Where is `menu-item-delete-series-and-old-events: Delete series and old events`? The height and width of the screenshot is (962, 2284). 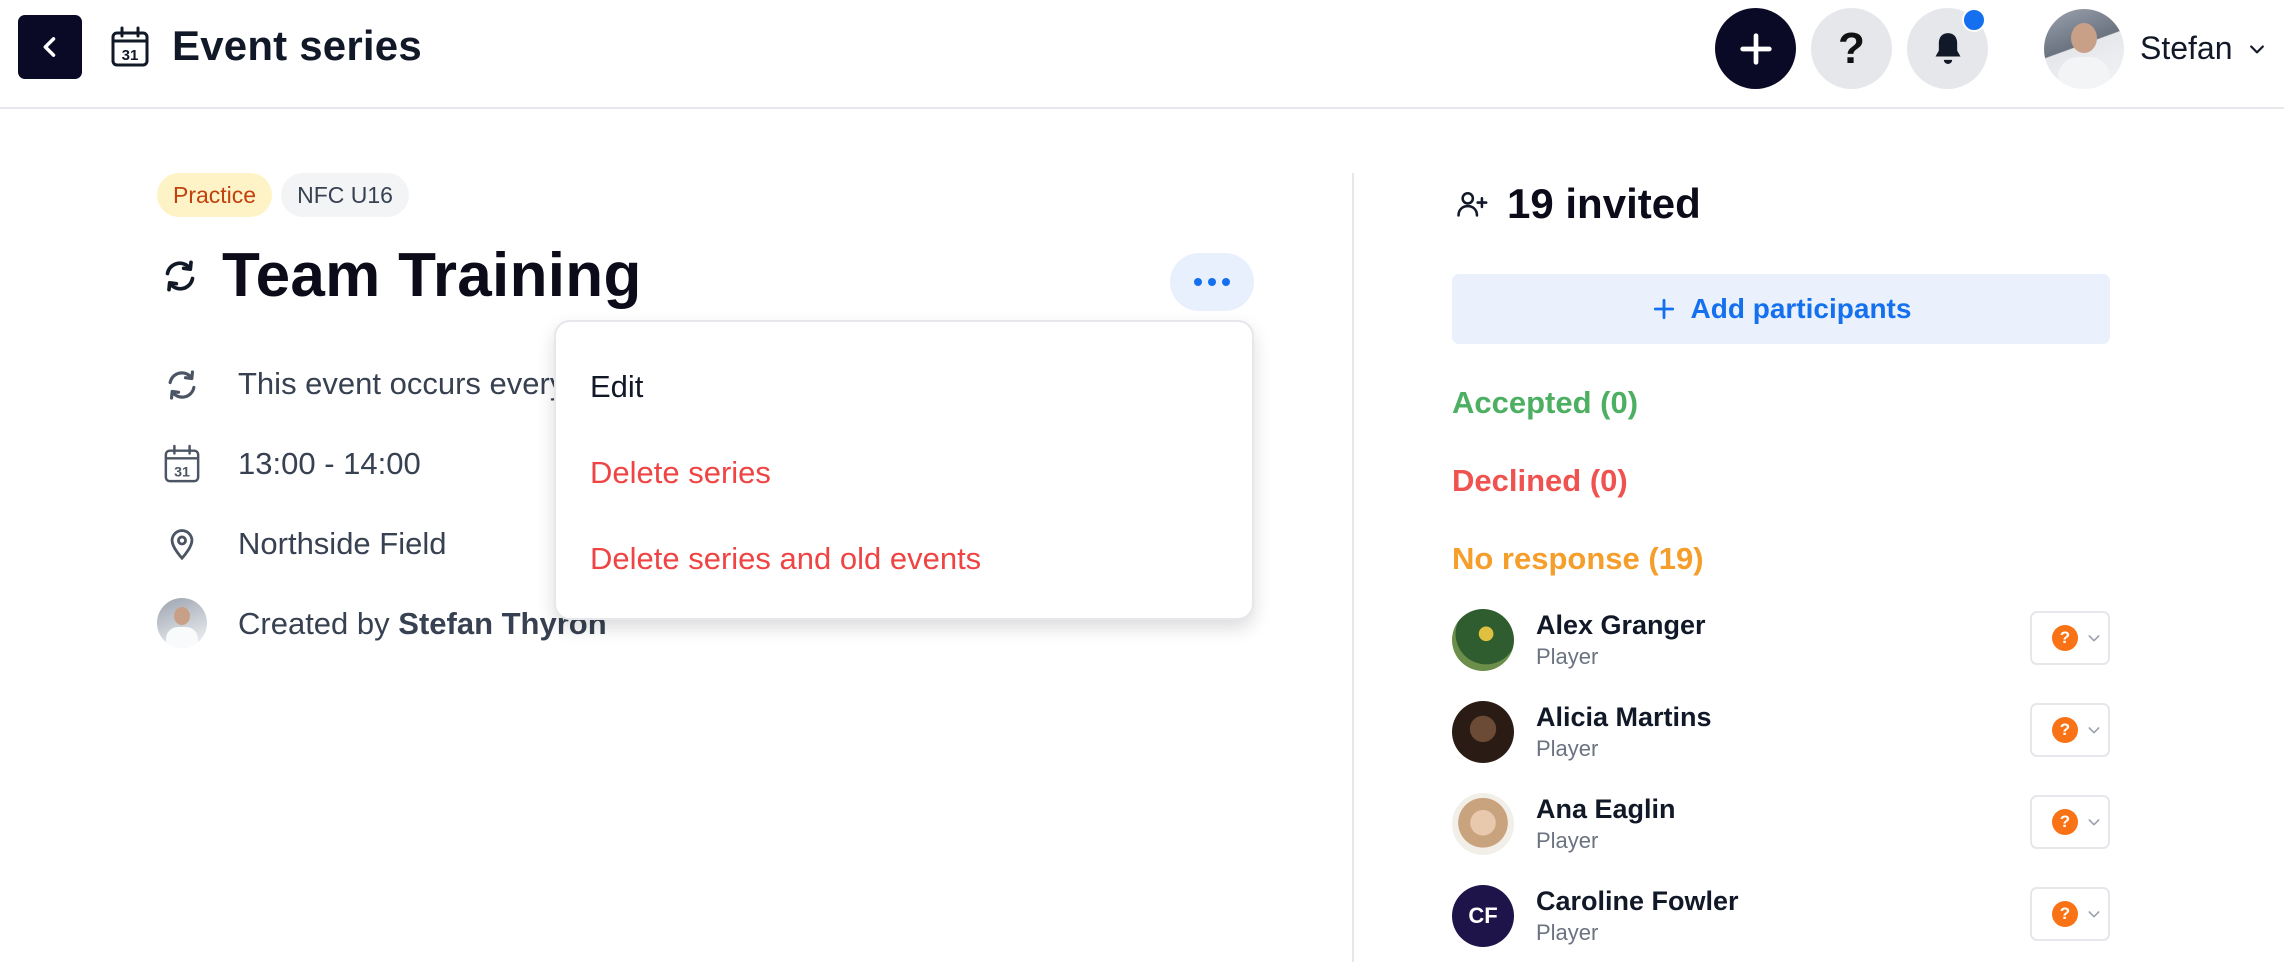
menu-item-delete-series-and-old-events: Delete series and old events is located at coordinates (785, 559).